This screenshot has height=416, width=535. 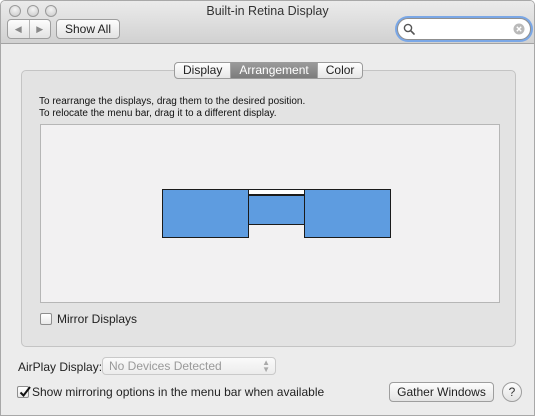 I want to click on gather-windows-button: Gather Windows, so click(x=441, y=392).